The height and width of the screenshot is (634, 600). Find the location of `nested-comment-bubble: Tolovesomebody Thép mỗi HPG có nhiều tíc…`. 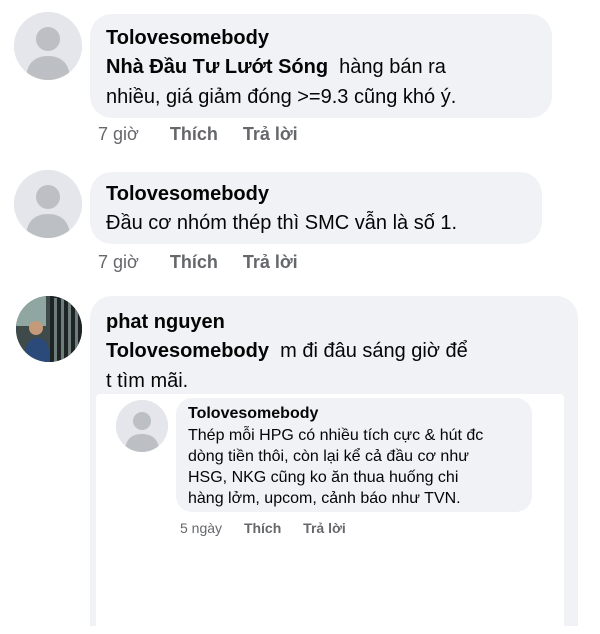

nested-comment-bubble: Tolovesomebody Thép mỗi HPG có nhiều tíc… is located at coordinates (354, 455).